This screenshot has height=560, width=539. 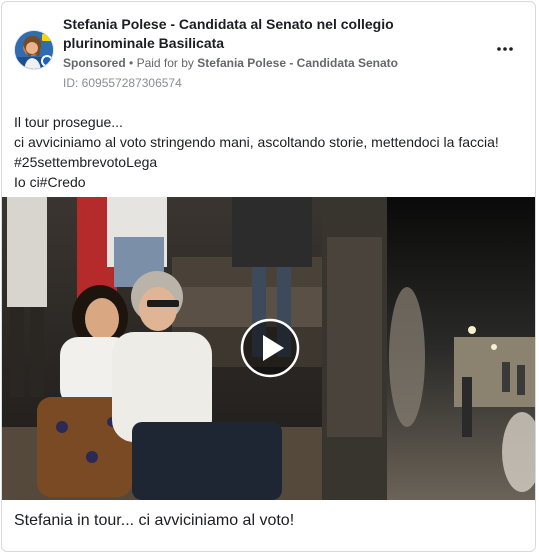 I want to click on more-horizontal-icon, so click(x=505, y=49).